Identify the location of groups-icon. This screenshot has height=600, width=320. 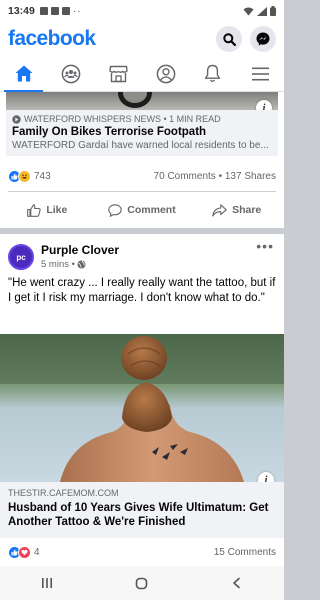
(71, 73).